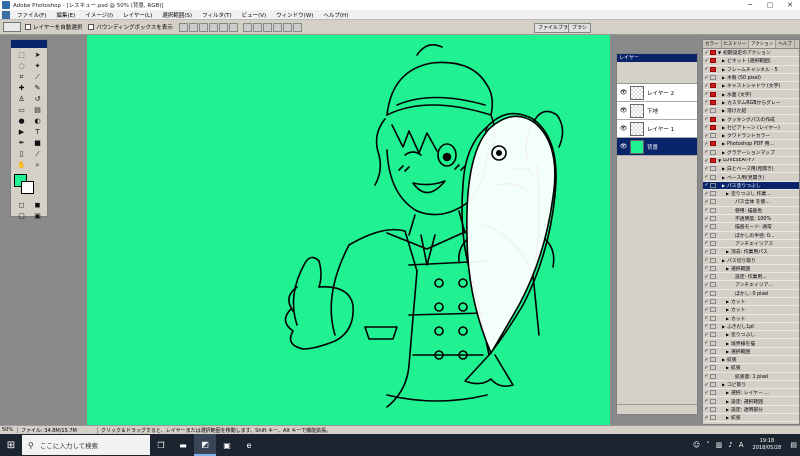 The image size is (800, 456). Describe the element at coordinates (21, 110) in the screenshot. I see `eraser-tool-icon: ▭` at that location.